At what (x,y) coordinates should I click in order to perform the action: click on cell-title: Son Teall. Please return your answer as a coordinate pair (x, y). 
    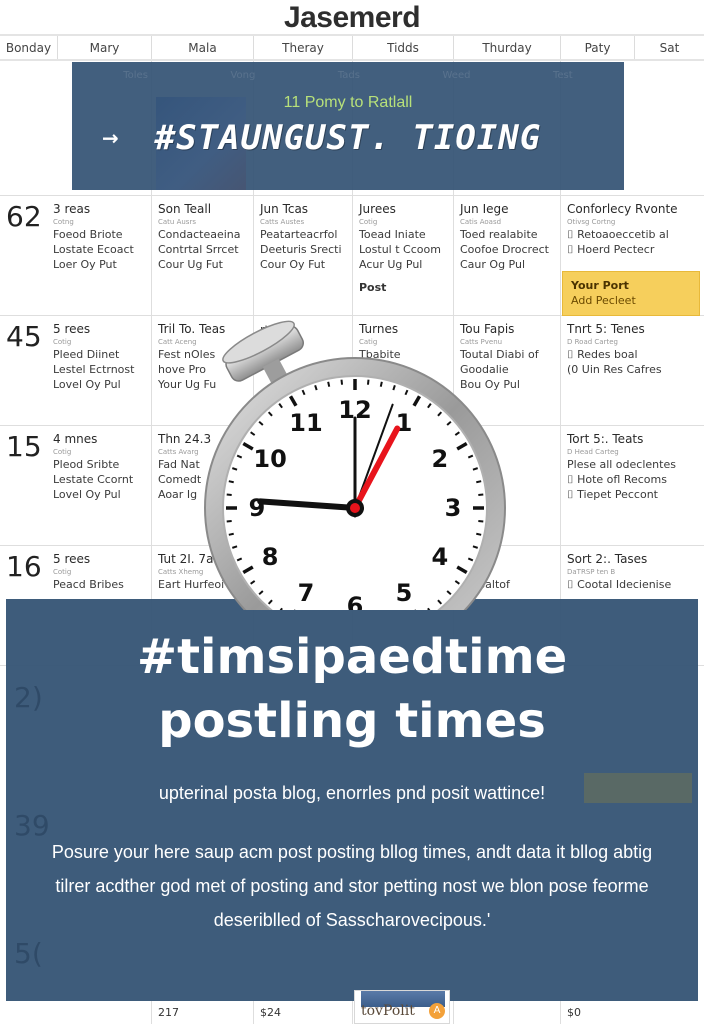
    Looking at the image, I should click on (185, 209).